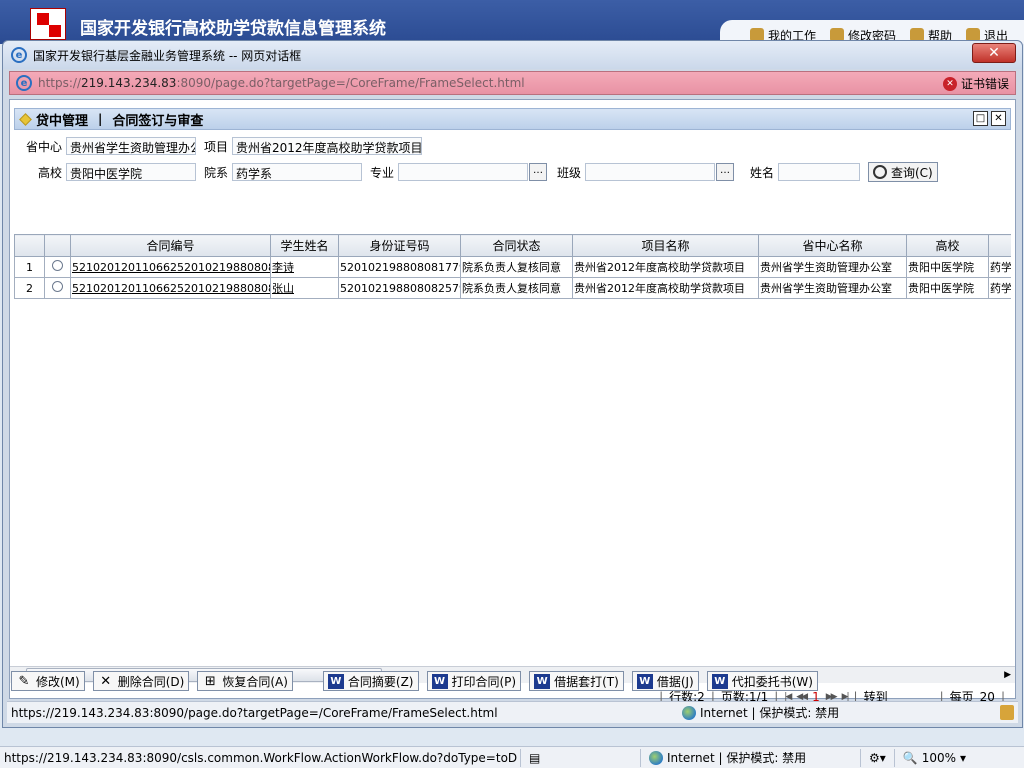 This screenshot has width=1024, height=768. Describe the element at coordinates (43, 146) in the screenshot. I see `province-center-label: 省中心` at that location.